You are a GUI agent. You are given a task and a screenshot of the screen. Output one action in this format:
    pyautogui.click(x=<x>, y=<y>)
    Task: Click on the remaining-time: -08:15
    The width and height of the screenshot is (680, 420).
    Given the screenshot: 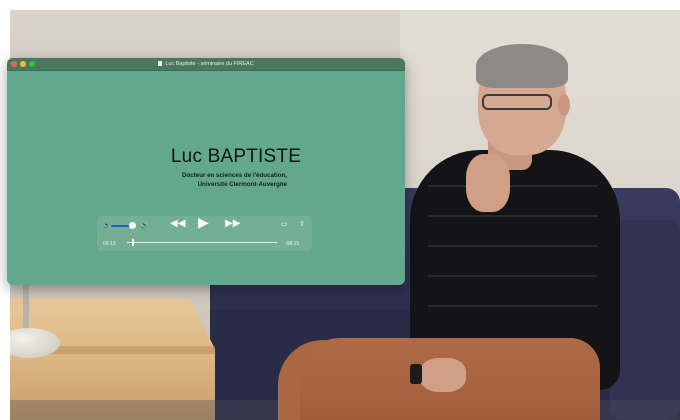 What is the action you would take?
    pyautogui.click(x=292, y=244)
    